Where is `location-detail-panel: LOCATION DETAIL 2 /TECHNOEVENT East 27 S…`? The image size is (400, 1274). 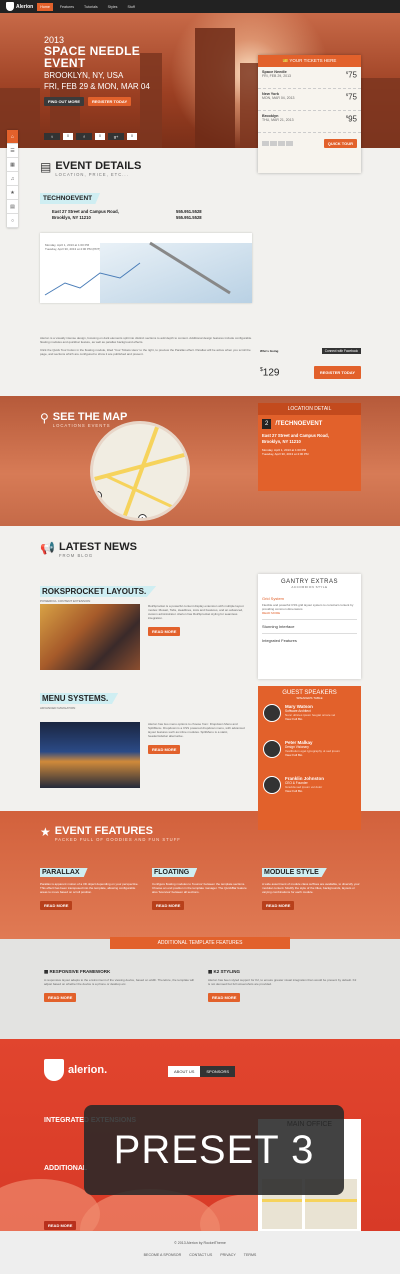
location-detail-panel: LOCATION DETAIL 2 /TECHNOEVENT East 27 S… is located at coordinates (309, 447).